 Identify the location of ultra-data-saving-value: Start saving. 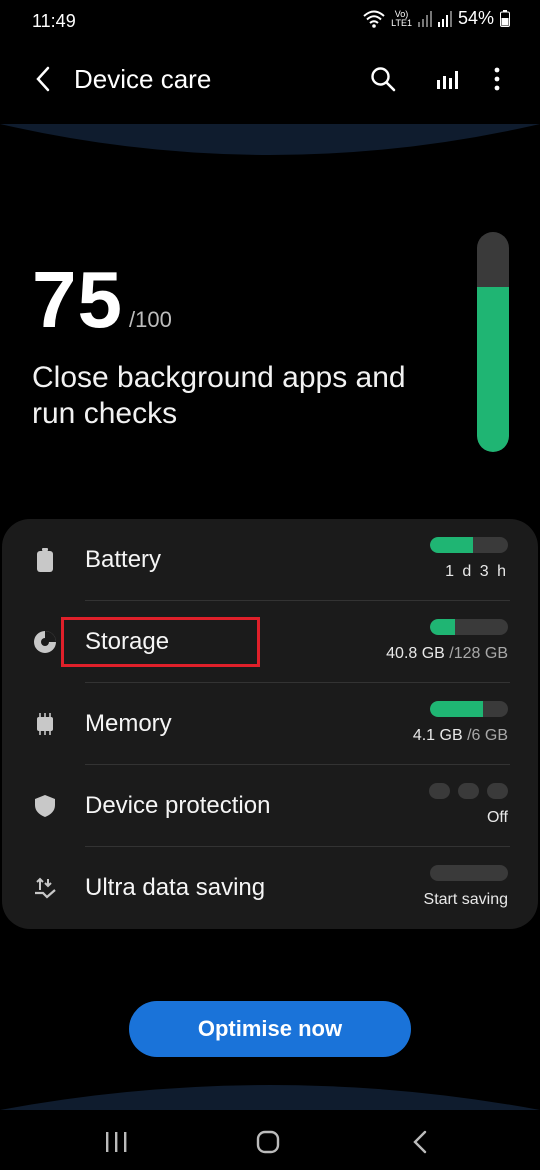
(465, 899).